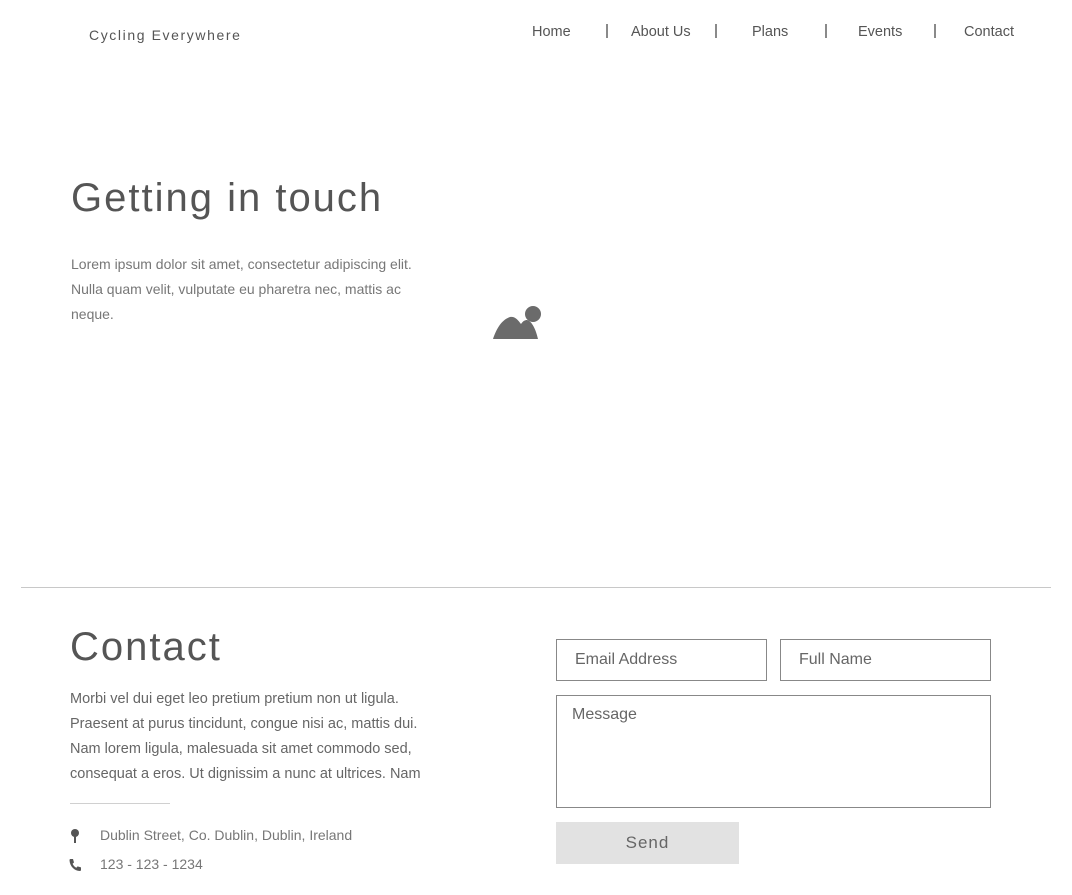 Image resolution: width=1072 pixels, height=895 pixels. Describe the element at coordinates (661, 32) in the screenshot. I see `nav-about: About Us` at that location.